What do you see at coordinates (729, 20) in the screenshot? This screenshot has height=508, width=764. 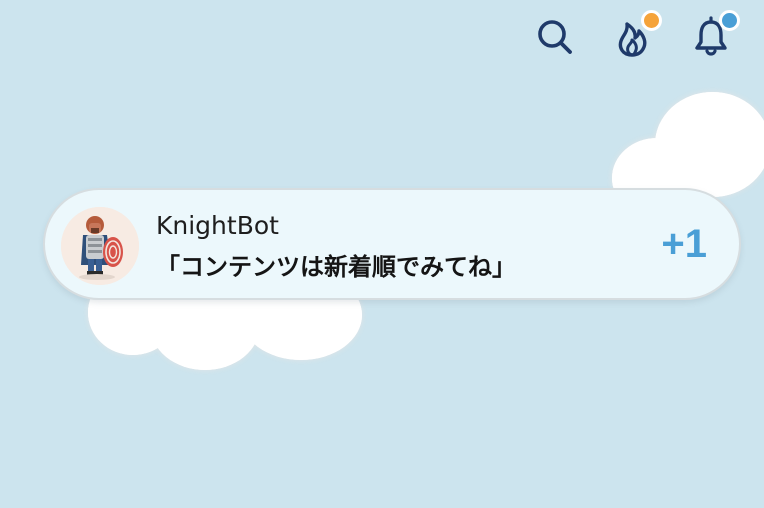 I see `notifications-badge` at bounding box center [729, 20].